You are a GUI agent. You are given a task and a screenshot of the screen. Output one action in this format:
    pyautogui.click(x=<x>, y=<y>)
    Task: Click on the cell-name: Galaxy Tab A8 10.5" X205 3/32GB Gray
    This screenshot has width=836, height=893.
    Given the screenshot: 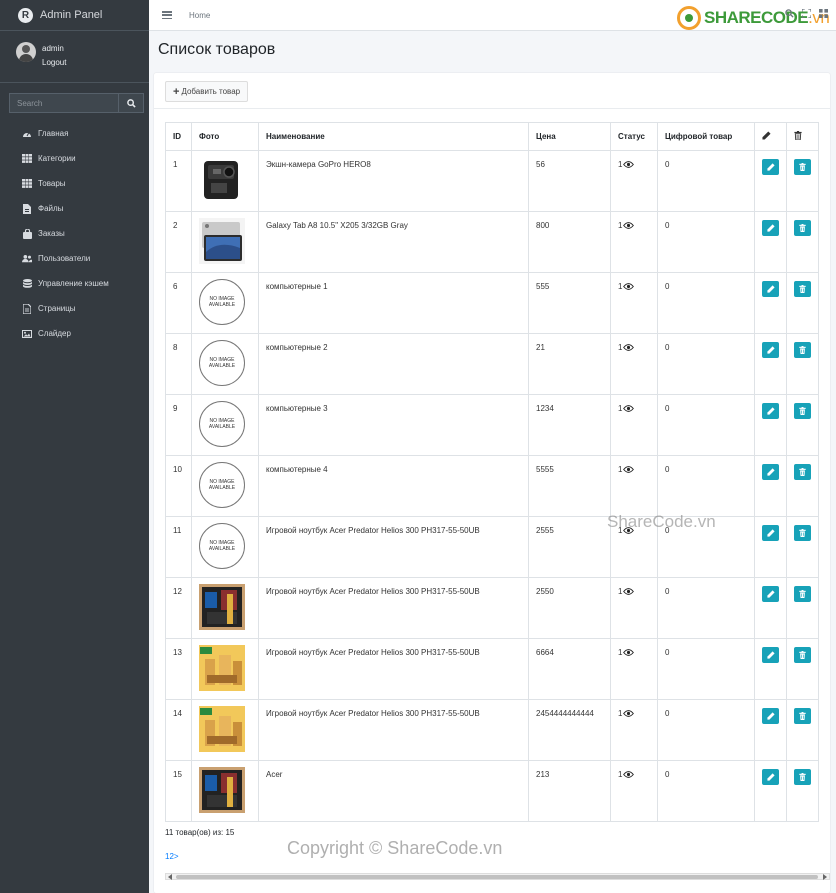 What is the action you would take?
    pyautogui.click(x=393, y=242)
    